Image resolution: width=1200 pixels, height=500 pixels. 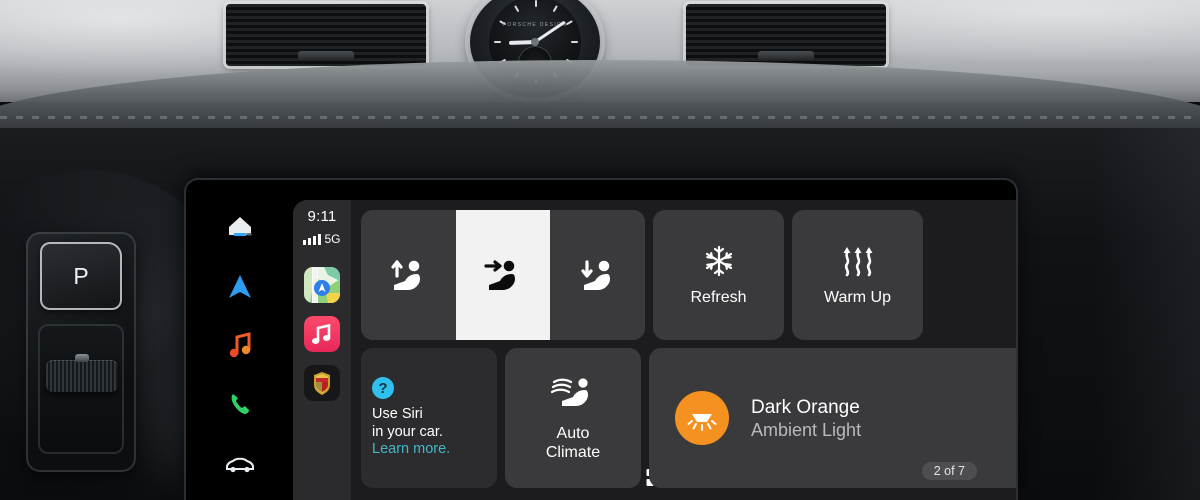 I want to click on auto-climate-icon, so click(x=569, y=392).